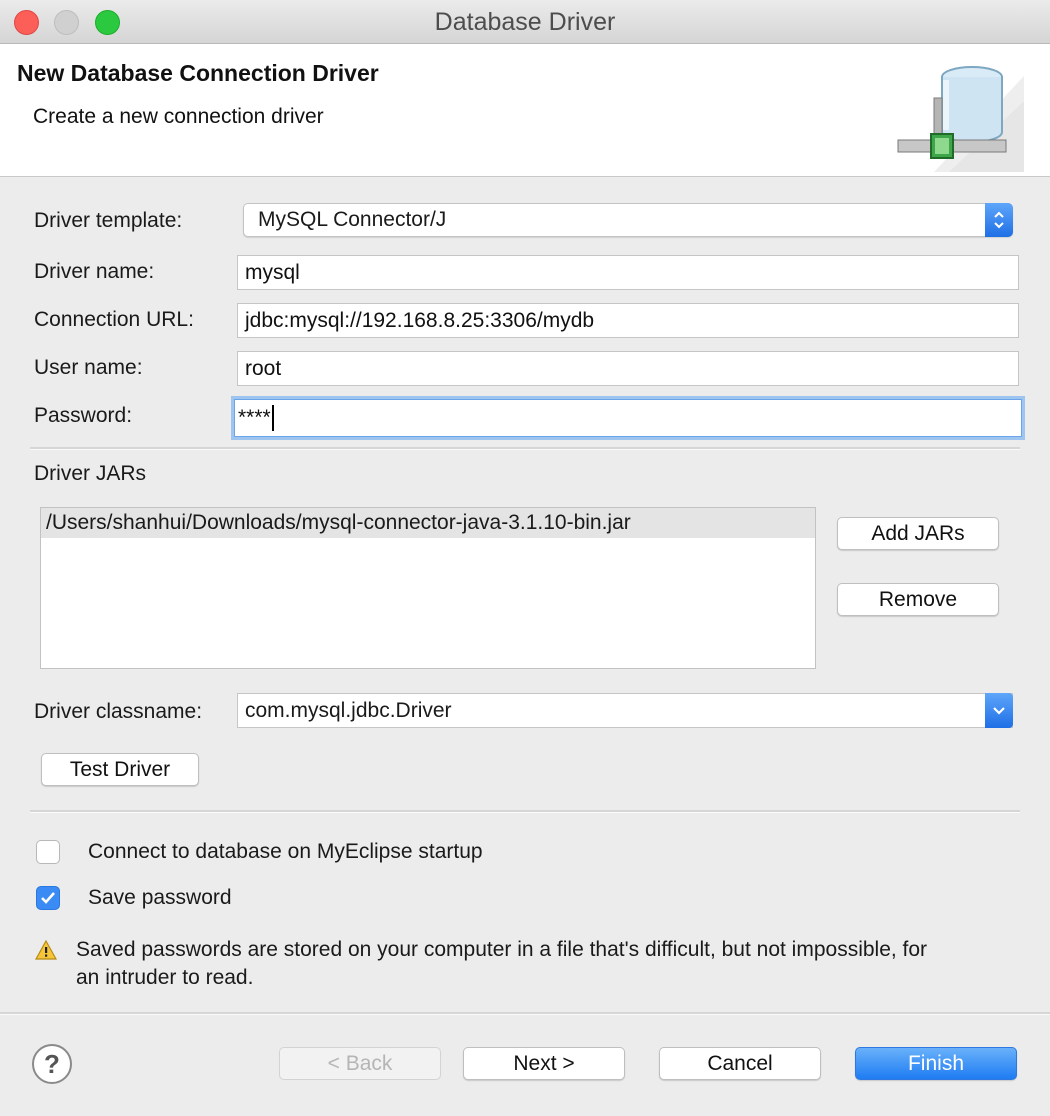  What do you see at coordinates (48, 852) in the screenshot?
I see `connect-startup-checkbox` at bounding box center [48, 852].